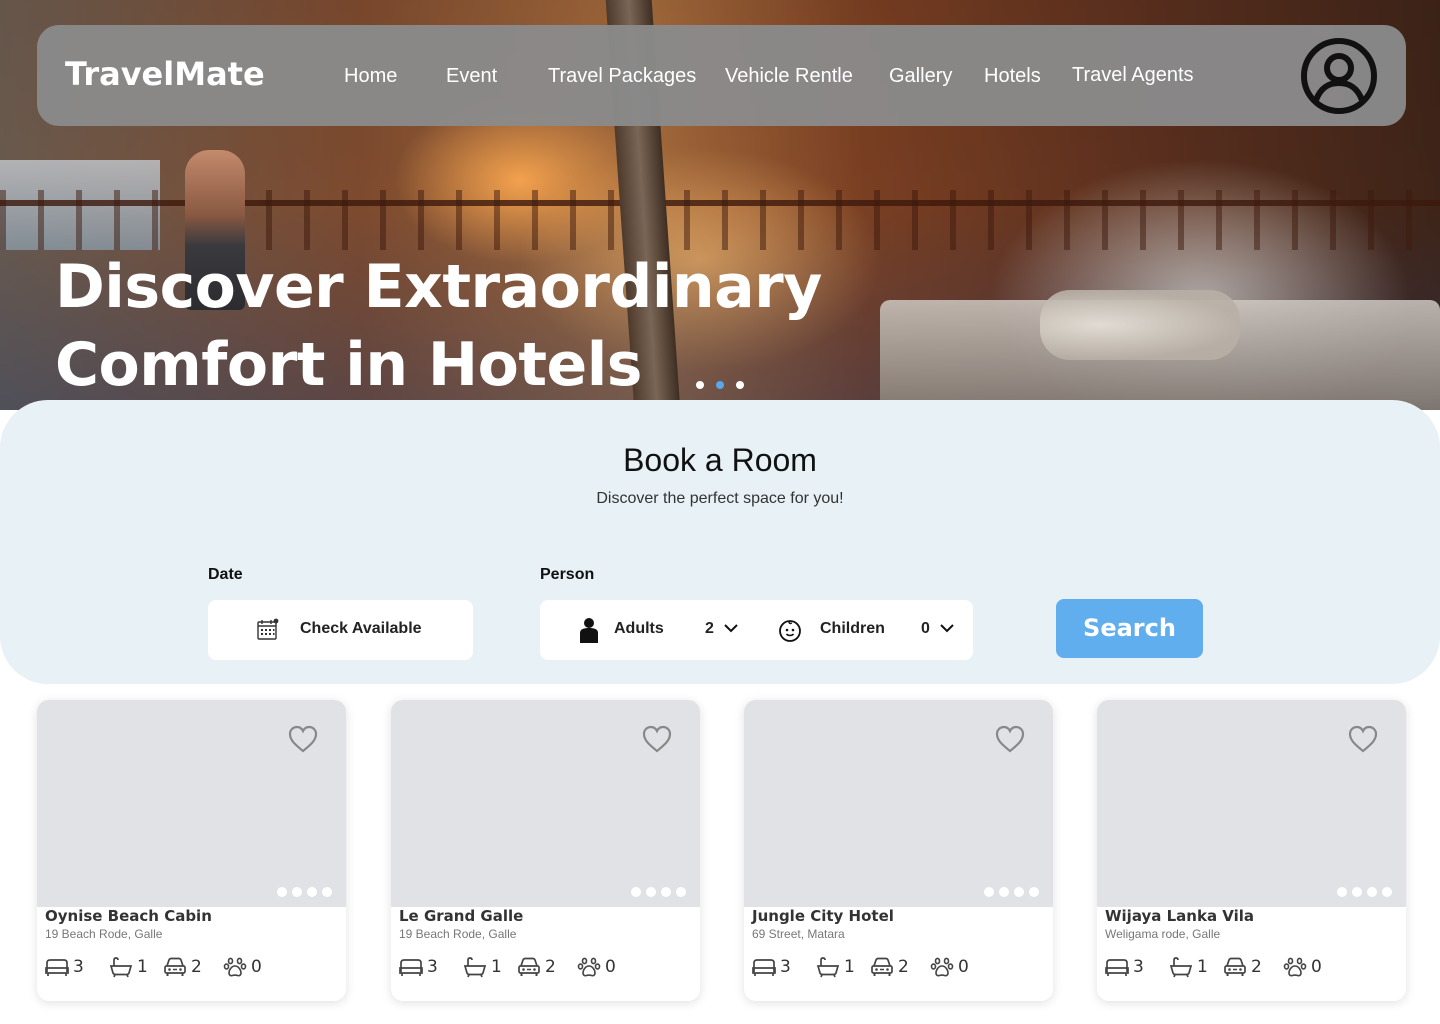  Describe the element at coordinates (622, 76) in the screenshot. I see `nav-link-travel-packages: Travel Packages` at that location.